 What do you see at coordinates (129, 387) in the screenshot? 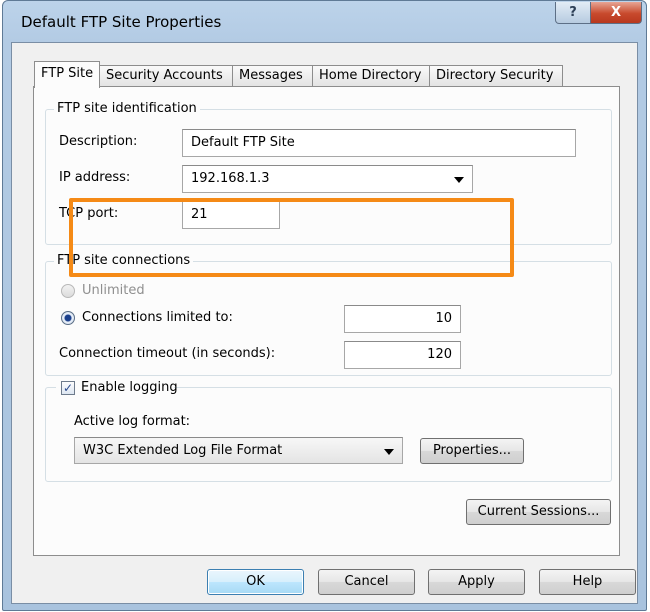
I see `enable-logging-label: Enable logging` at bounding box center [129, 387].